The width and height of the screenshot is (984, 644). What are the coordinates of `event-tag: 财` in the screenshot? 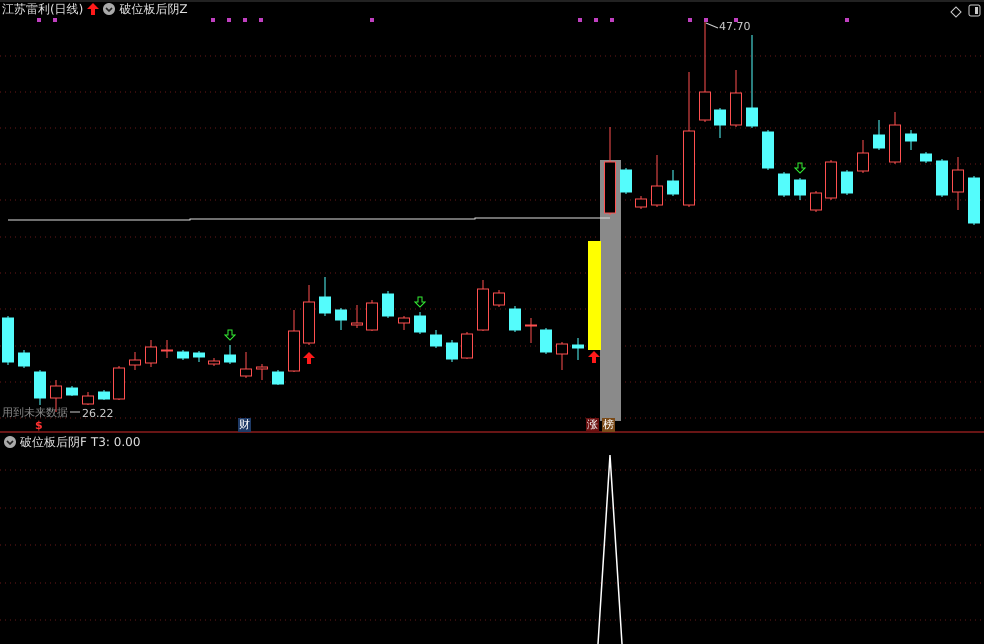 It's located at (244, 425).